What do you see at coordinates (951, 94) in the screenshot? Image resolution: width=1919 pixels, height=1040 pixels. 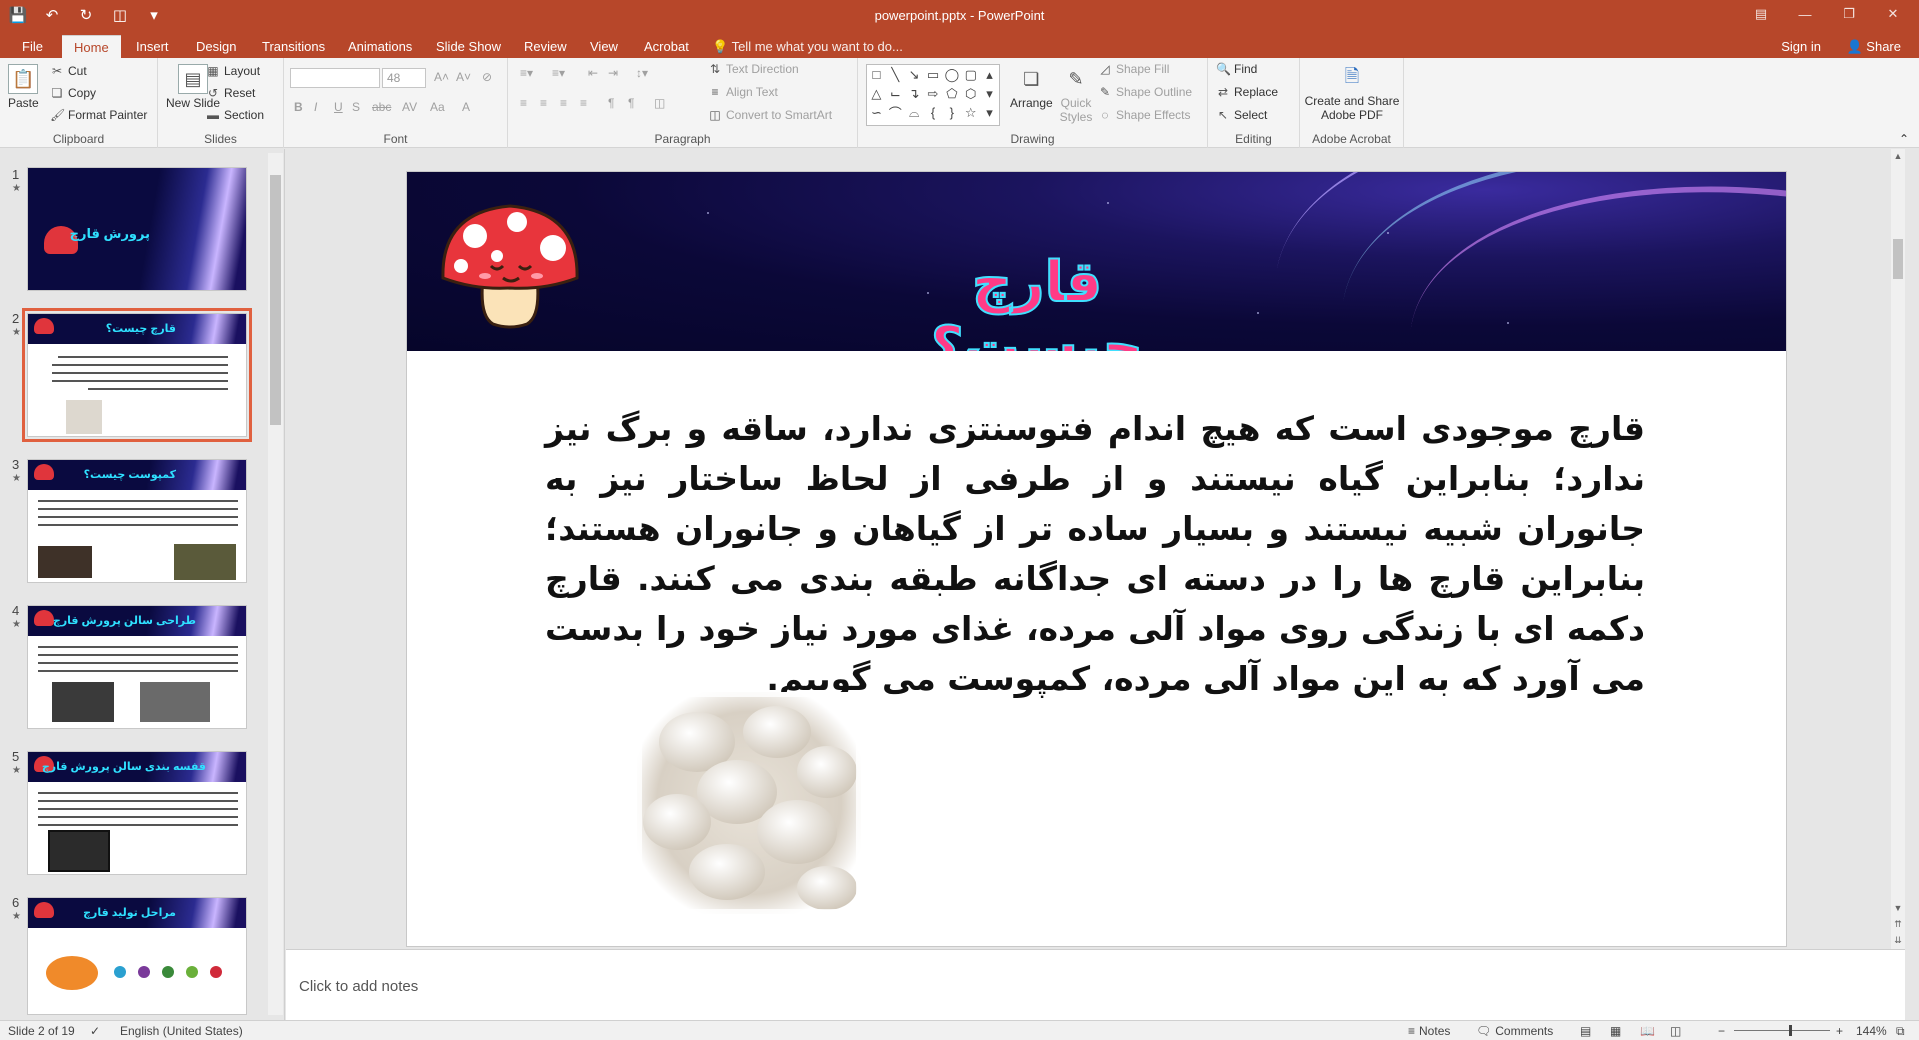 I see `pentagon-shape-icon: ⬠` at bounding box center [951, 94].